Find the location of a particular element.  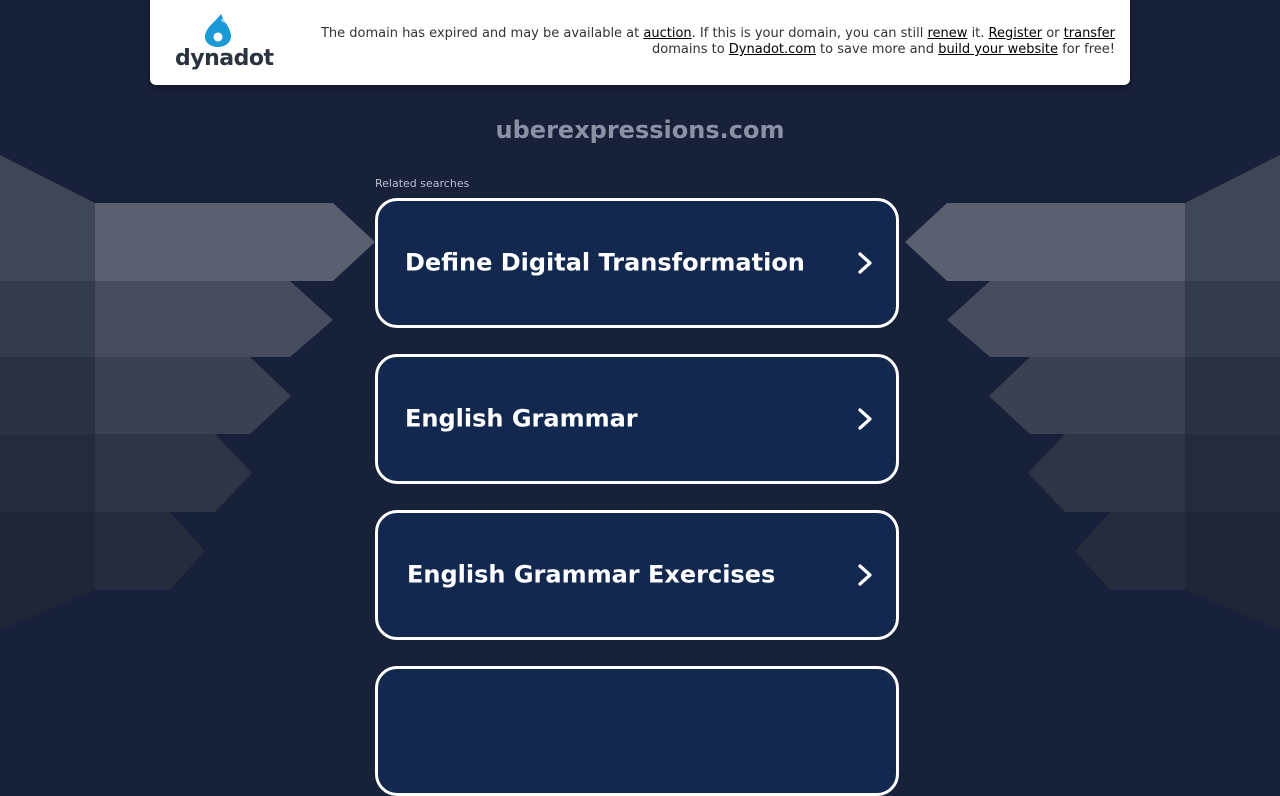

build-website-link: build your website is located at coordinates (998, 49).